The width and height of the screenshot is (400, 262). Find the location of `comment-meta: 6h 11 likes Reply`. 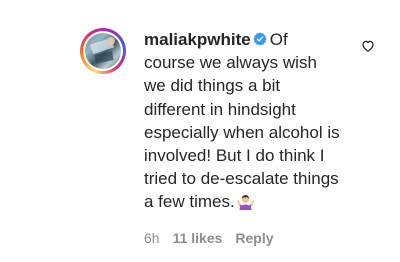

comment-meta: 6h 11 likes Reply is located at coordinates (209, 238).